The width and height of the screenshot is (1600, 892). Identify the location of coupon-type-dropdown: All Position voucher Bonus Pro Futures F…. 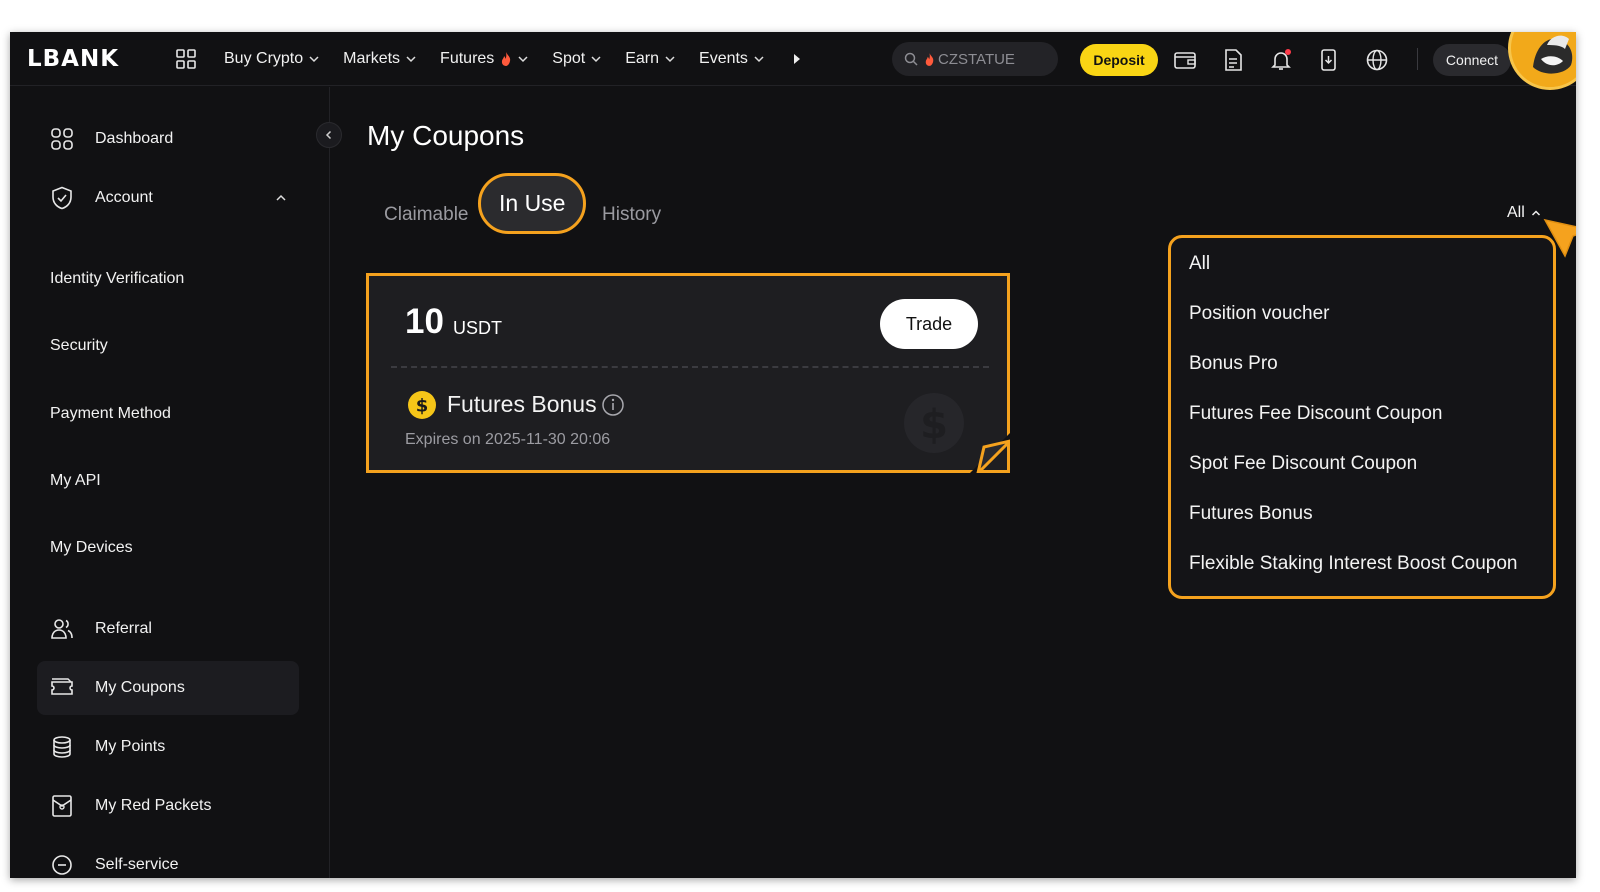
(1362, 417).